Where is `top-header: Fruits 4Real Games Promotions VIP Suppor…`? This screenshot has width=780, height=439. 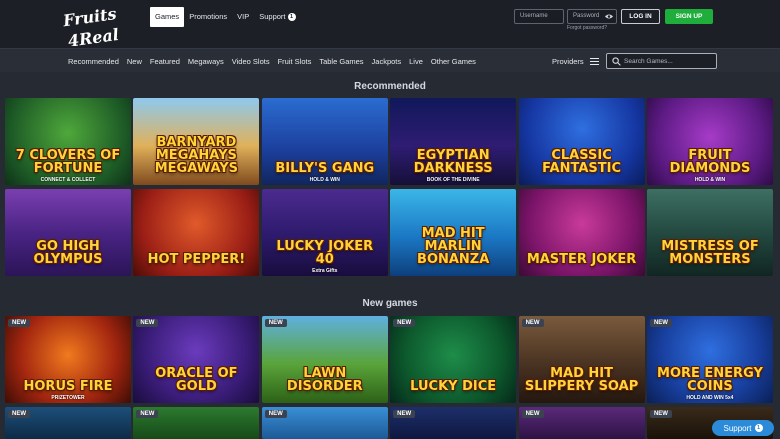
top-header: Fruits 4Real Games Promotions VIP Suppor… is located at coordinates (390, 24).